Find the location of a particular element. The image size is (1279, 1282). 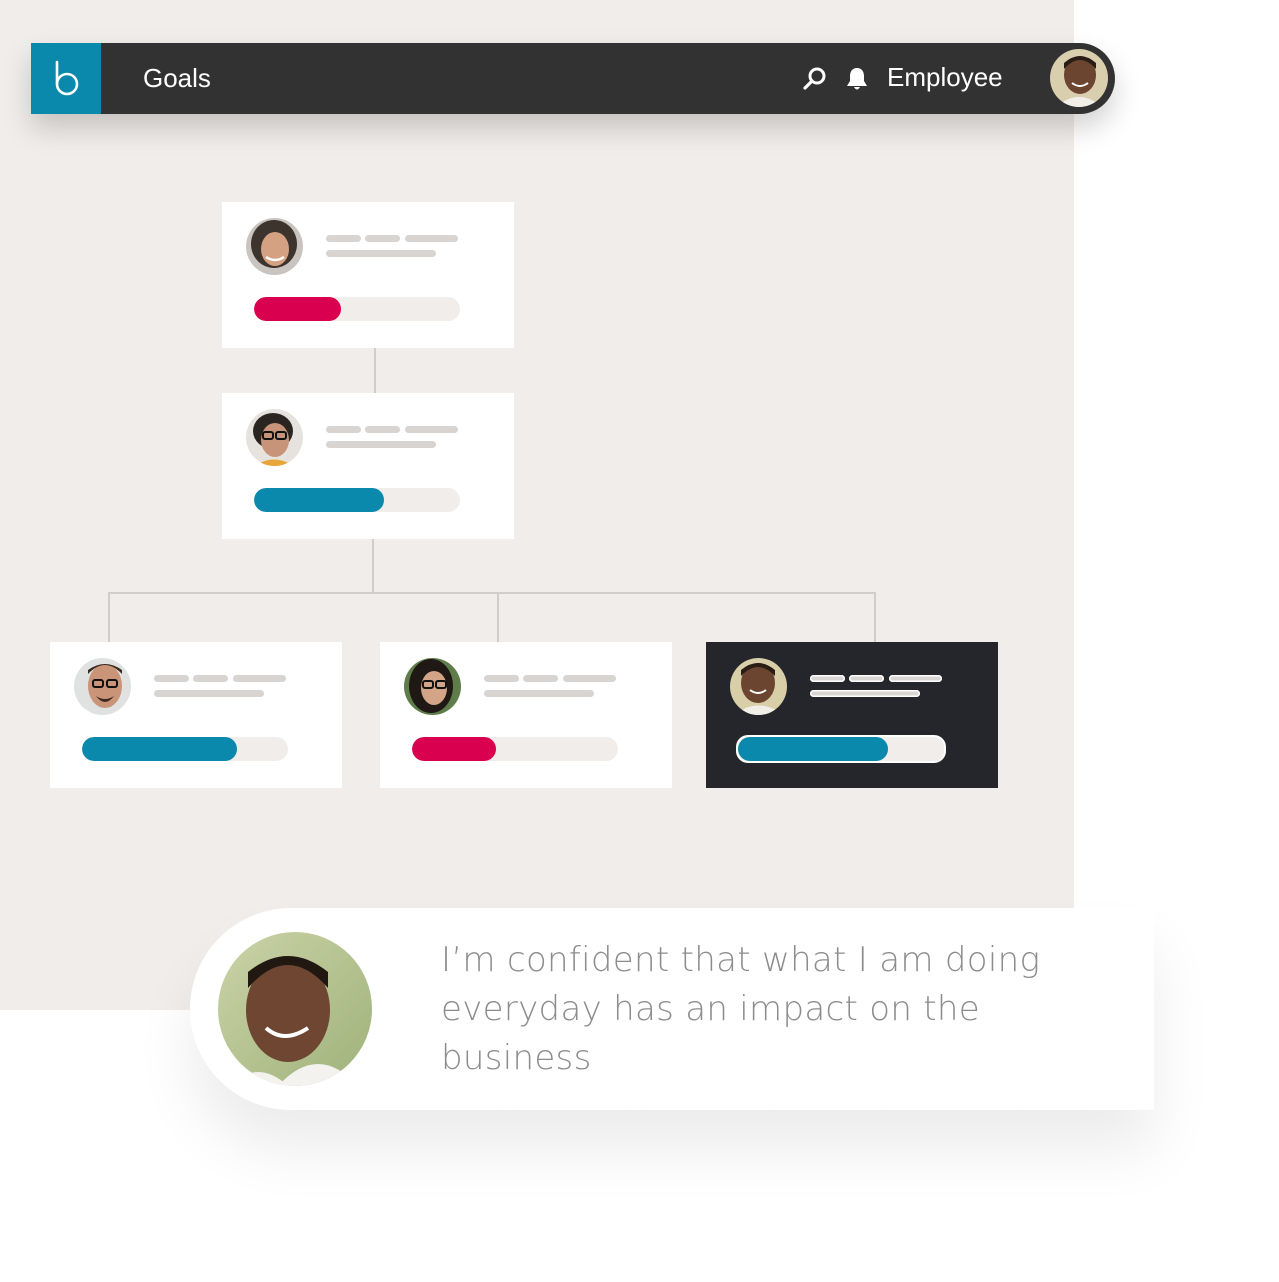

logo-button is located at coordinates (66, 78).